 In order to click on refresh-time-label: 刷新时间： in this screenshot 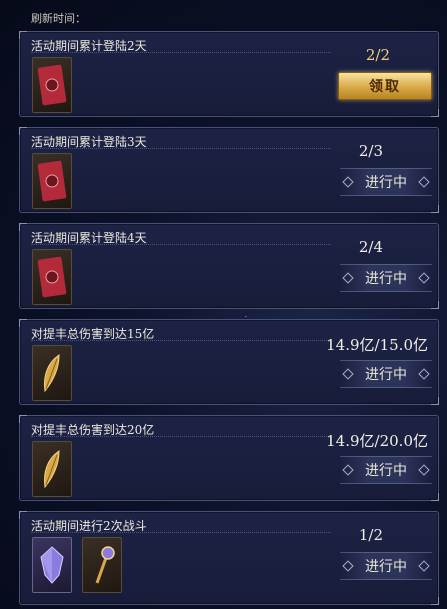, I will do `click(58, 18)`.